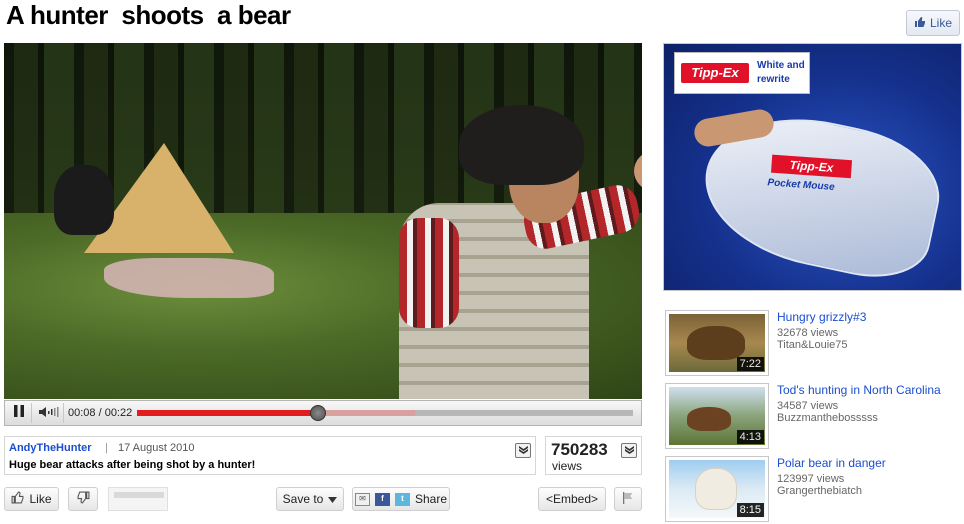  I want to click on player-controls: 00:08 / 00:22, so click(323, 413).